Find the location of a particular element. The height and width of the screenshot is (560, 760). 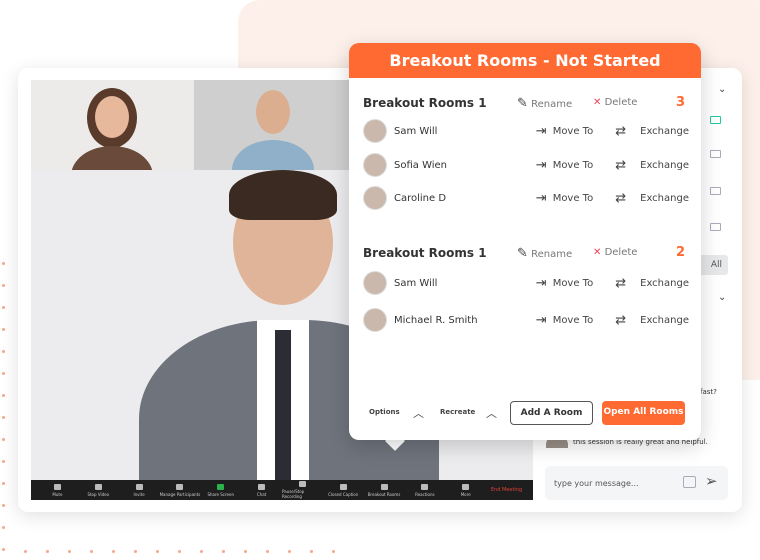

options-label: Options is located at coordinates (384, 412).